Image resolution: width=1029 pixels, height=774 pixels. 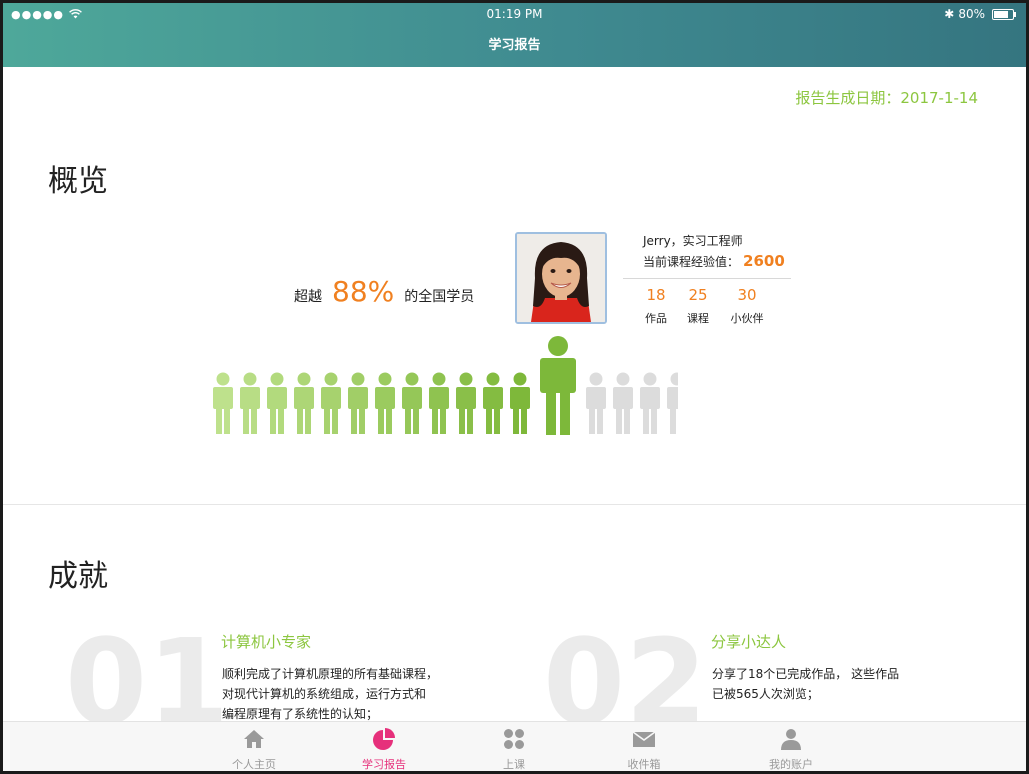 I want to click on tab-bar: 个人主页 学习报告 上课 收件箱 我的账户, so click(x=514, y=746).